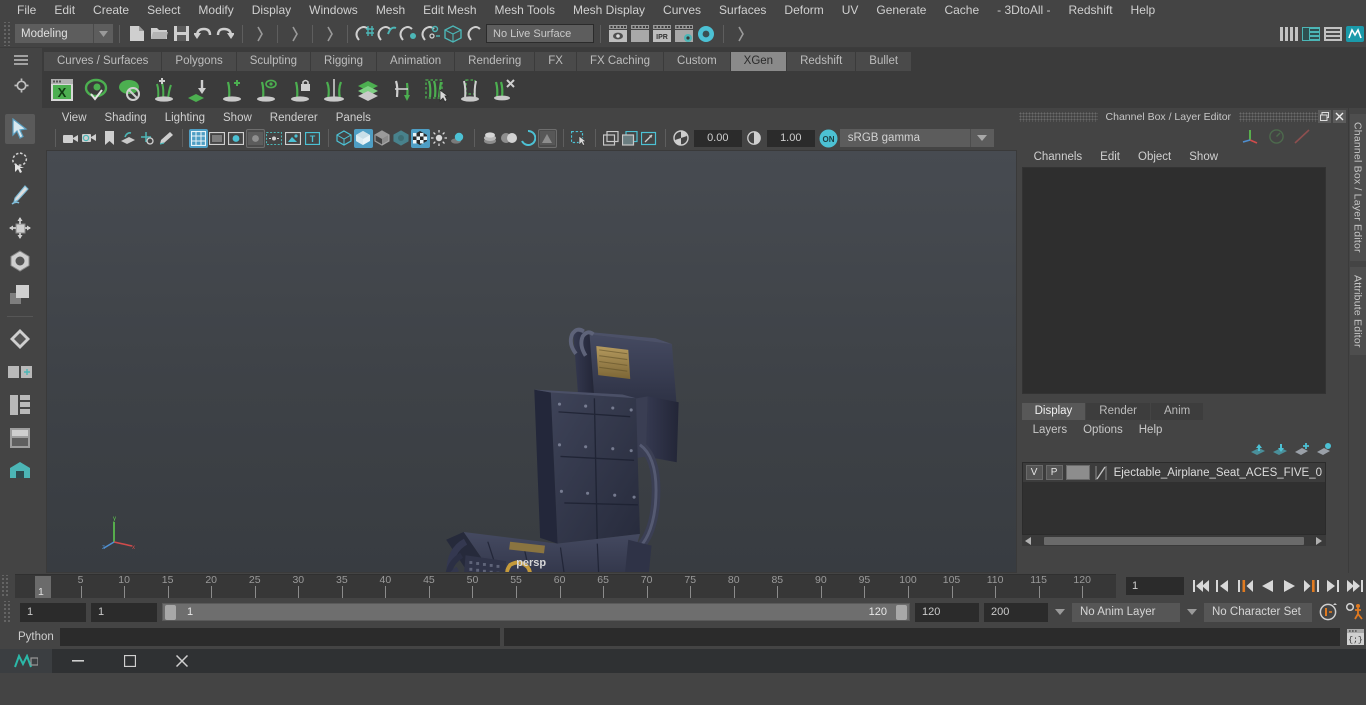 The image size is (1366, 705). What do you see at coordinates (334, 90) in the screenshot?
I see `mirror-guide-icon` at bounding box center [334, 90].